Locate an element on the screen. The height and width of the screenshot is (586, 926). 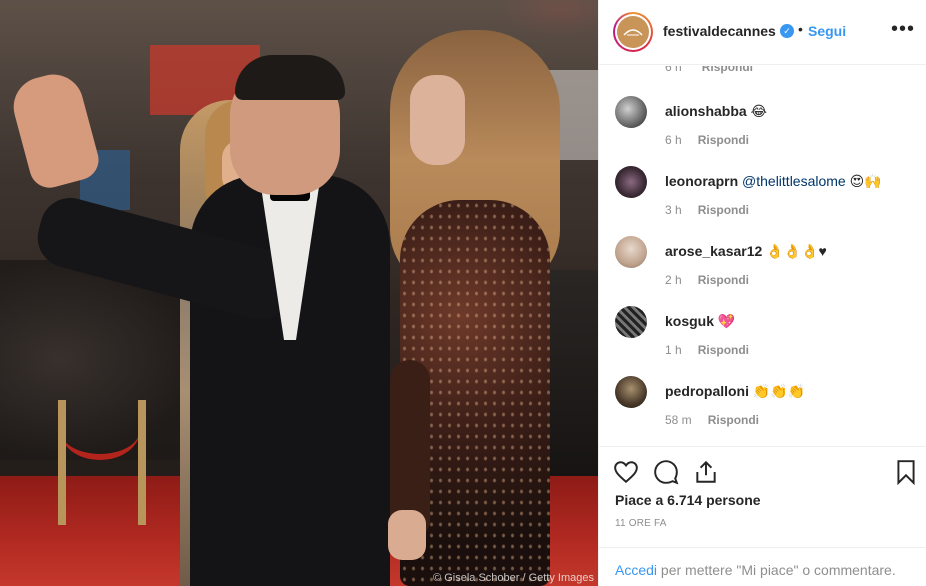
comment-time: 58 m is located at coordinates (678, 420).